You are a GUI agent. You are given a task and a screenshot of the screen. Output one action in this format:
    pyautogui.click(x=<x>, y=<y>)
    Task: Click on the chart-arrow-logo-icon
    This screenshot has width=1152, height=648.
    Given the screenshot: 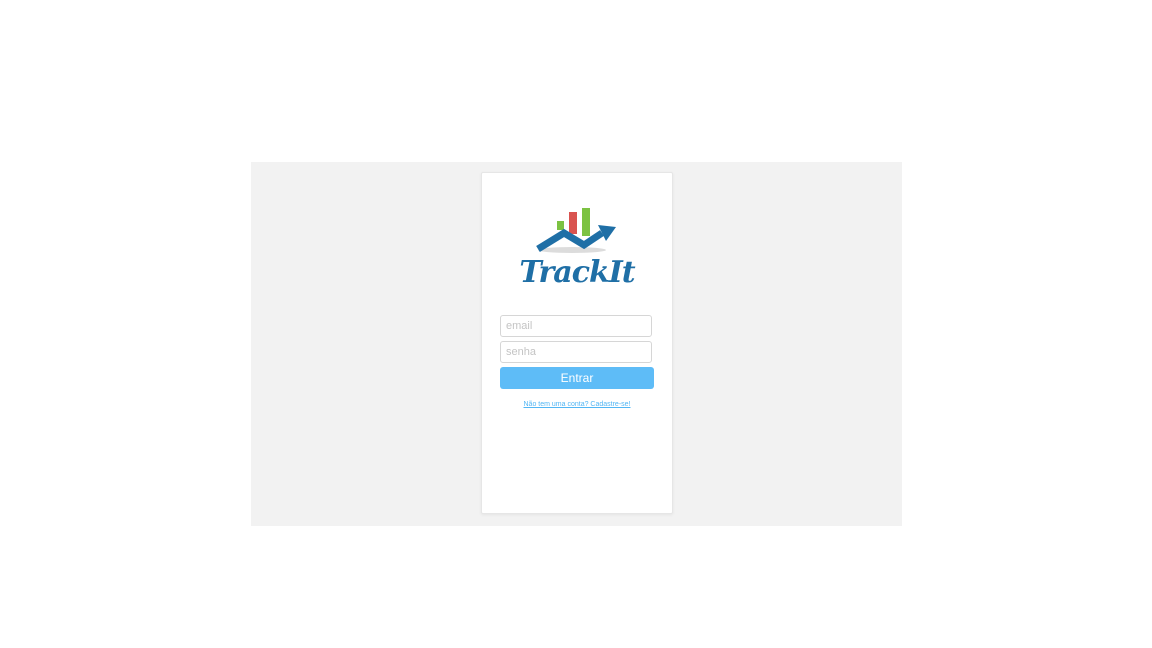 What is the action you would take?
    pyautogui.click(x=576, y=230)
    